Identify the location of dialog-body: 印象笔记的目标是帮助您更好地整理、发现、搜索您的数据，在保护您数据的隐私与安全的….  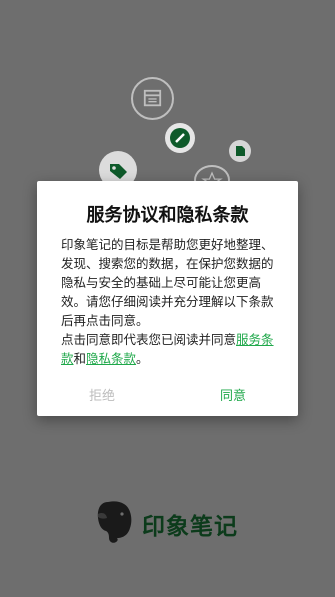
(171, 301).